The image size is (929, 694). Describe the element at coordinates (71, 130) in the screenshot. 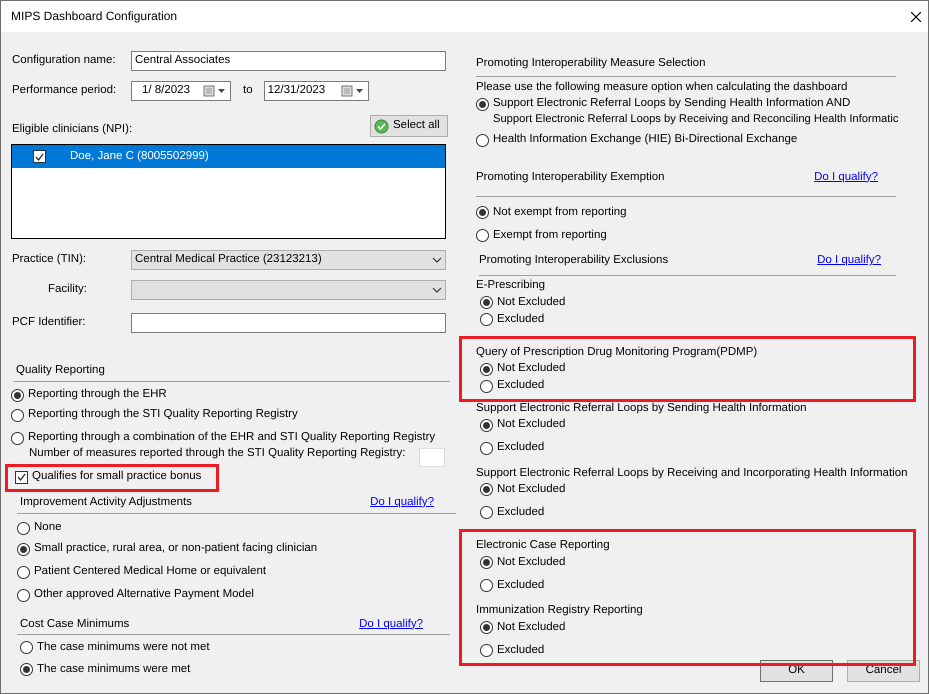

I see `field-label: Eligible clinicians (NPI):` at that location.